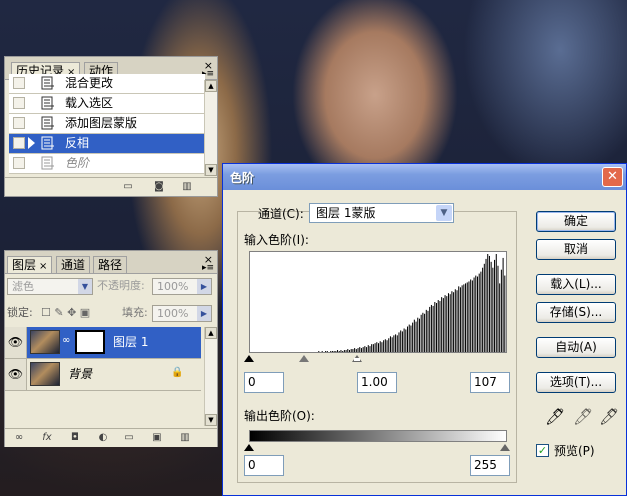  Describe the element at coordinates (249, 358) in the screenshot. I see `input-black-slider` at that location.